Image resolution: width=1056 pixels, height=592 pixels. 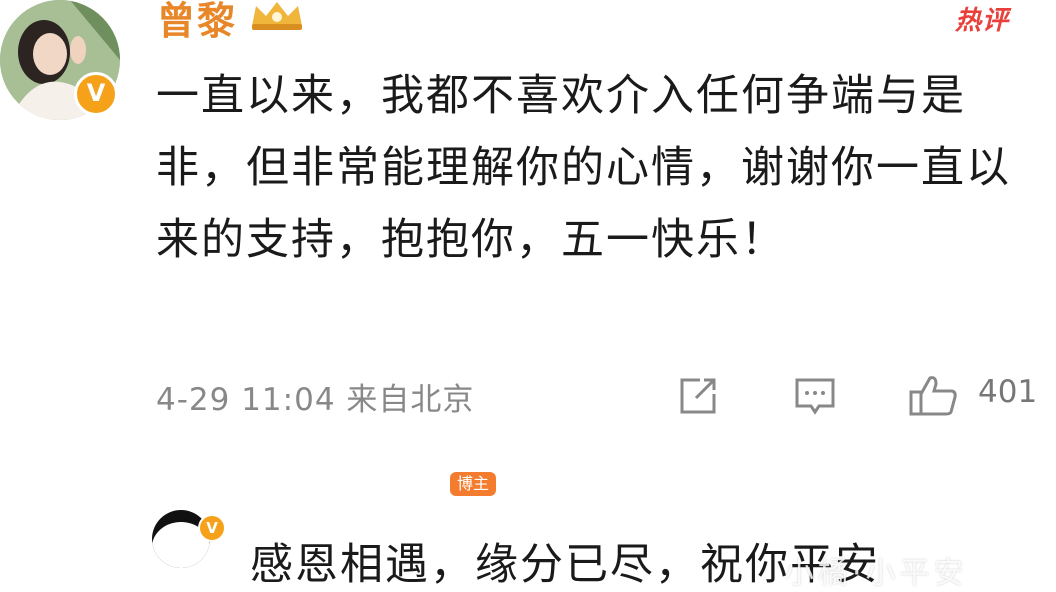 I want to click on comment-button, so click(x=815, y=396).